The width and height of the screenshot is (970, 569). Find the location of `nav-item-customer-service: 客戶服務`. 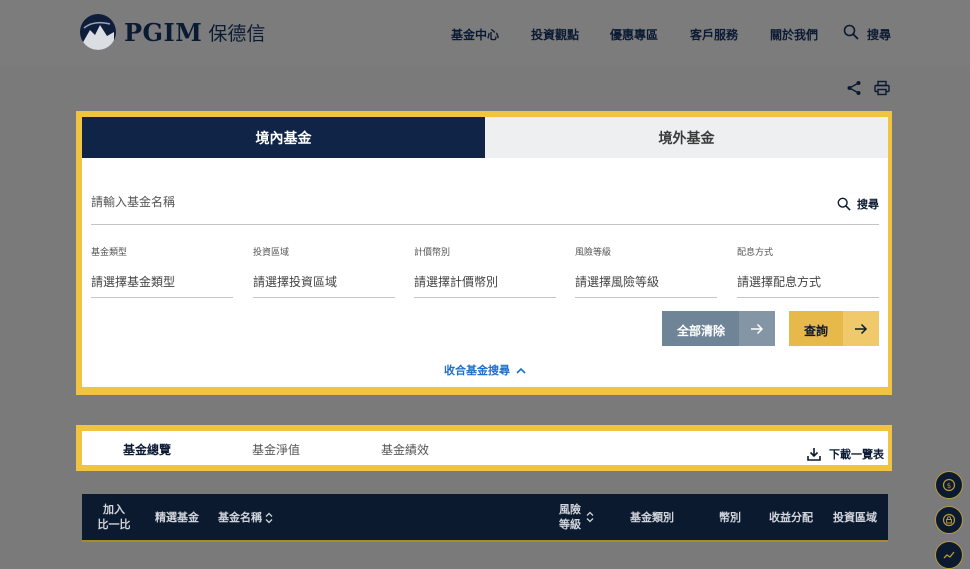

nav-item-customer-service: 客戶服務 is located at coordinates (714, 34).